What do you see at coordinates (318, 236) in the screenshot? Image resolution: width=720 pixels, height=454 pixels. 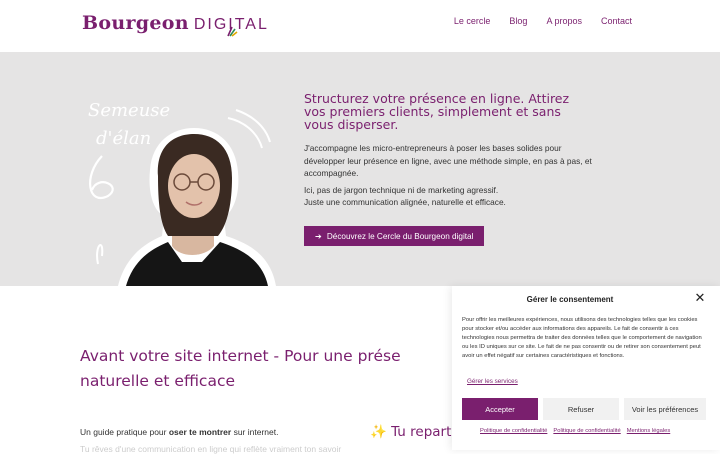 I see `arrow-right-icon: ➔` at bounding box center [318, 236].